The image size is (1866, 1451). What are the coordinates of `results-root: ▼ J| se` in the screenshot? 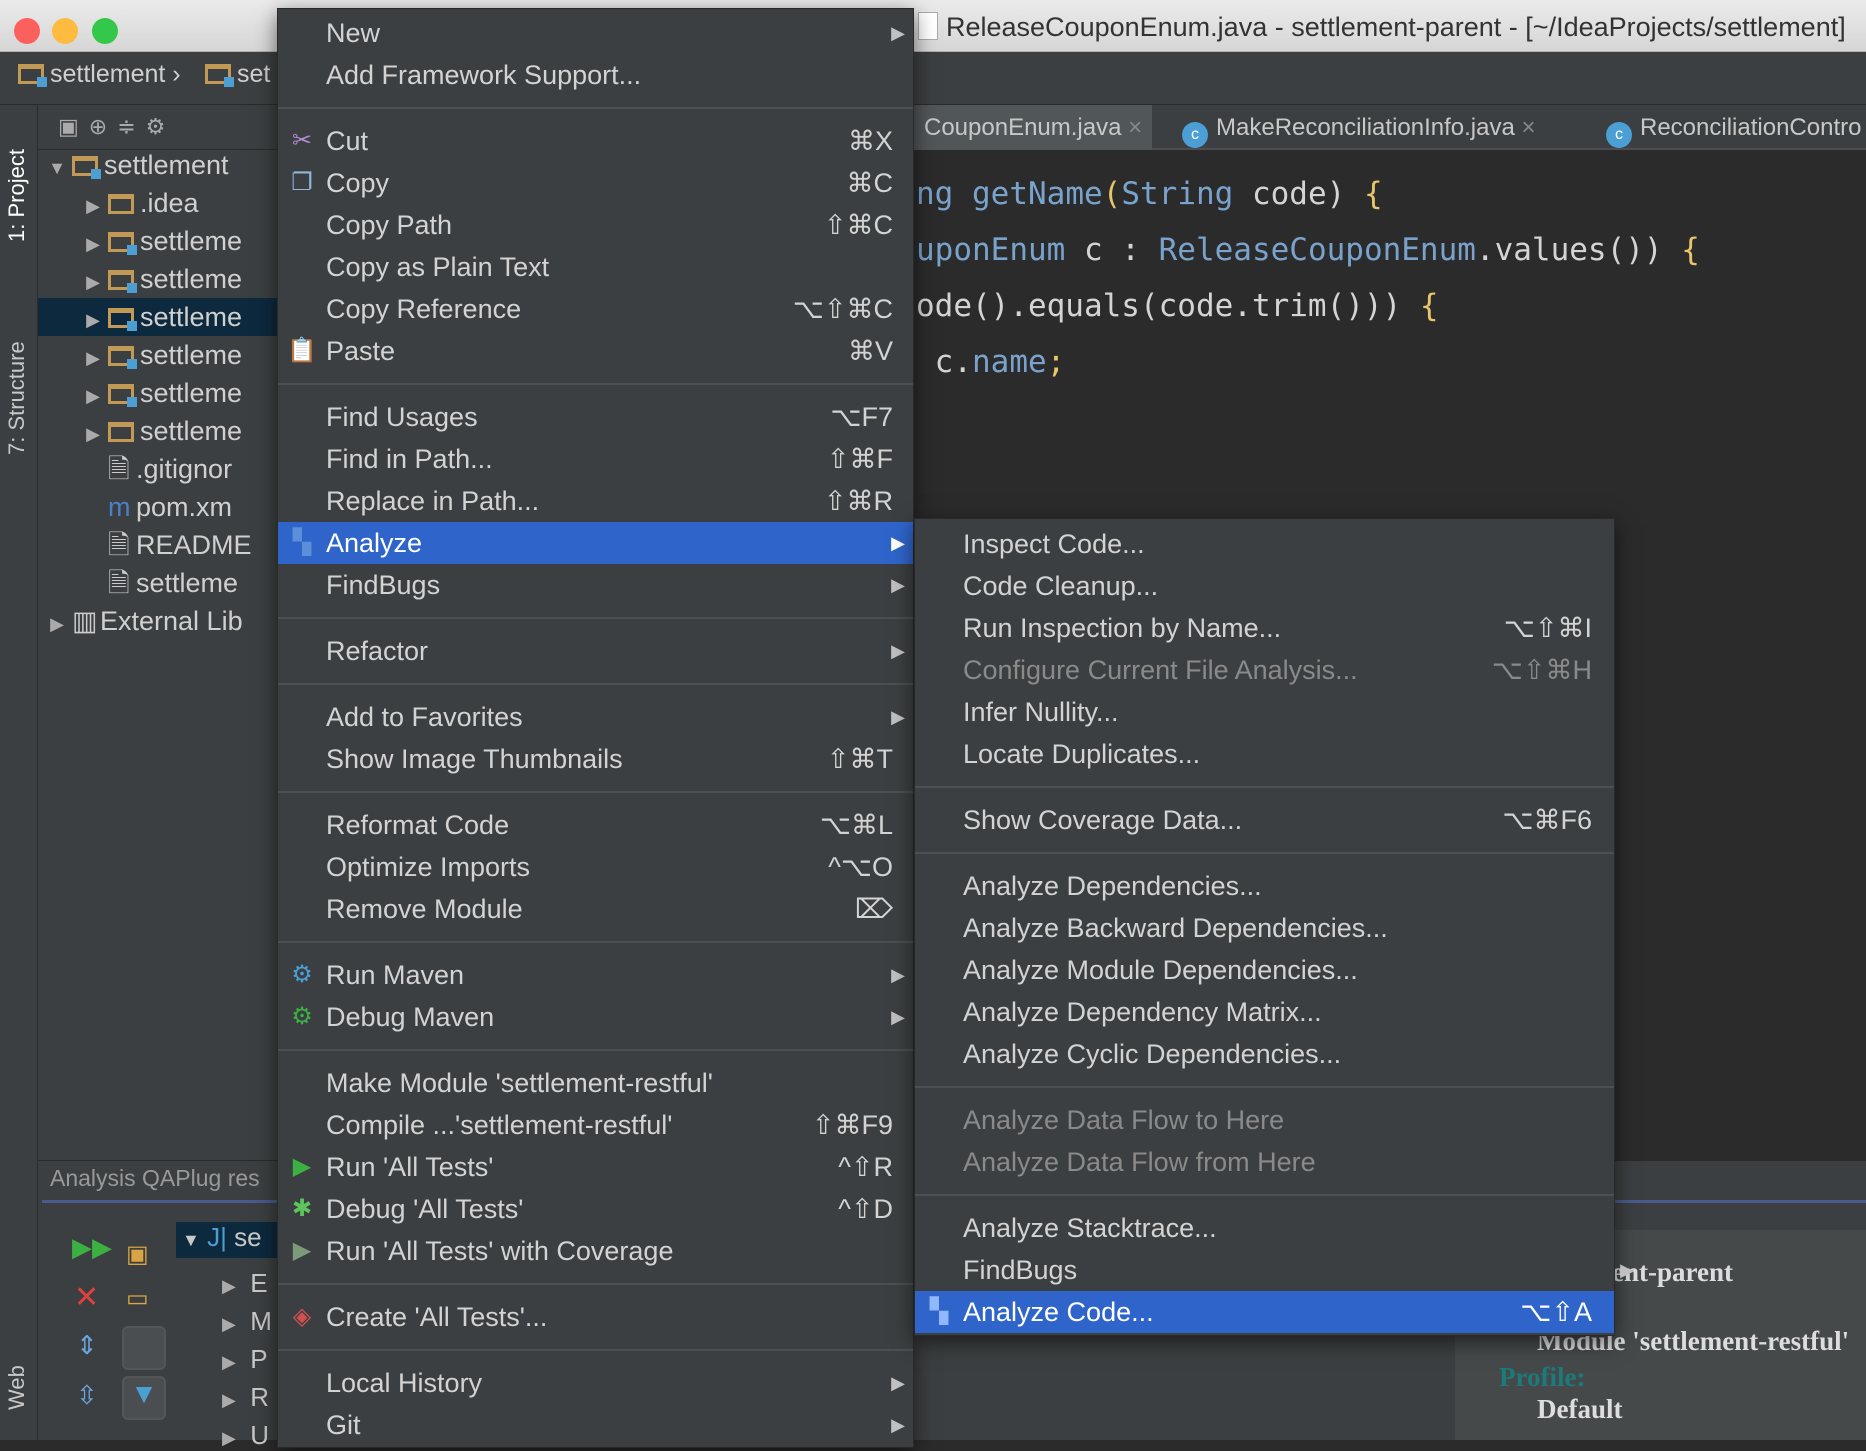 It's located at (227, 1240).